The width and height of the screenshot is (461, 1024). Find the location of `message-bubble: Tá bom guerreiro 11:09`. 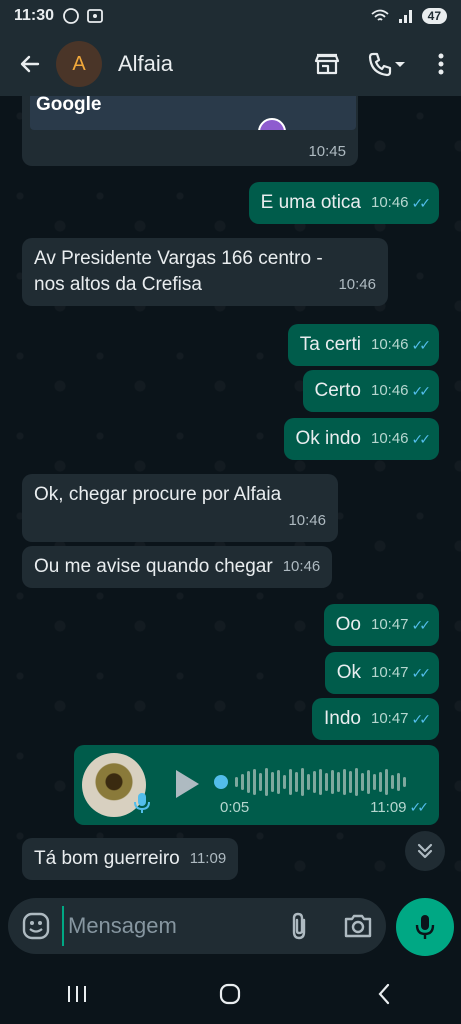

message-bubble: Tá bom guerreiro 11:09 is located at coordinates (130, 859).